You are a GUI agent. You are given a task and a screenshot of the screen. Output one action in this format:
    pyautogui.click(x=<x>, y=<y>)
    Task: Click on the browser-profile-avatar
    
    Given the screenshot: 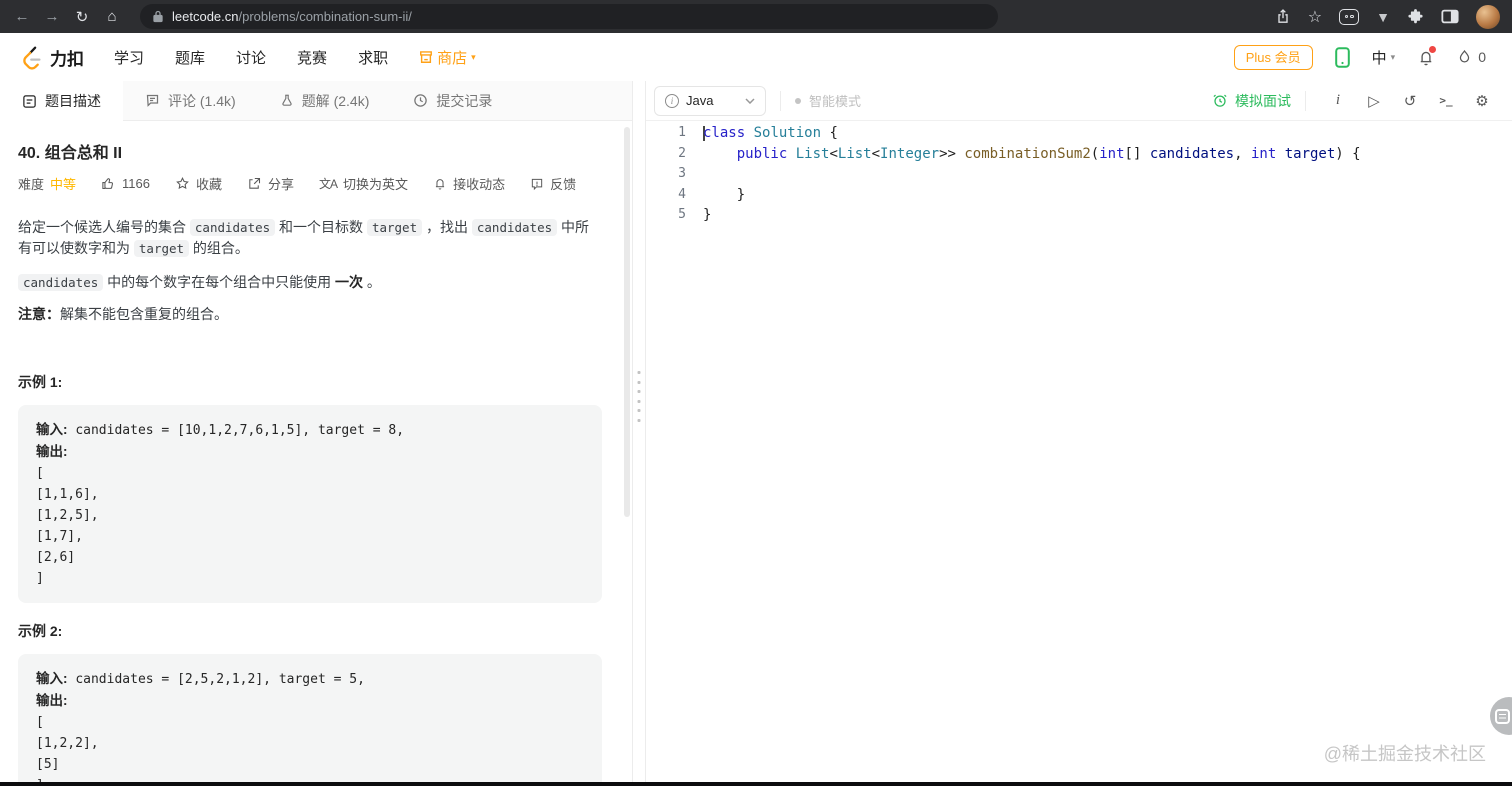 What is the action you would take?
    pyautogui.click(x=1488, y=16)
    